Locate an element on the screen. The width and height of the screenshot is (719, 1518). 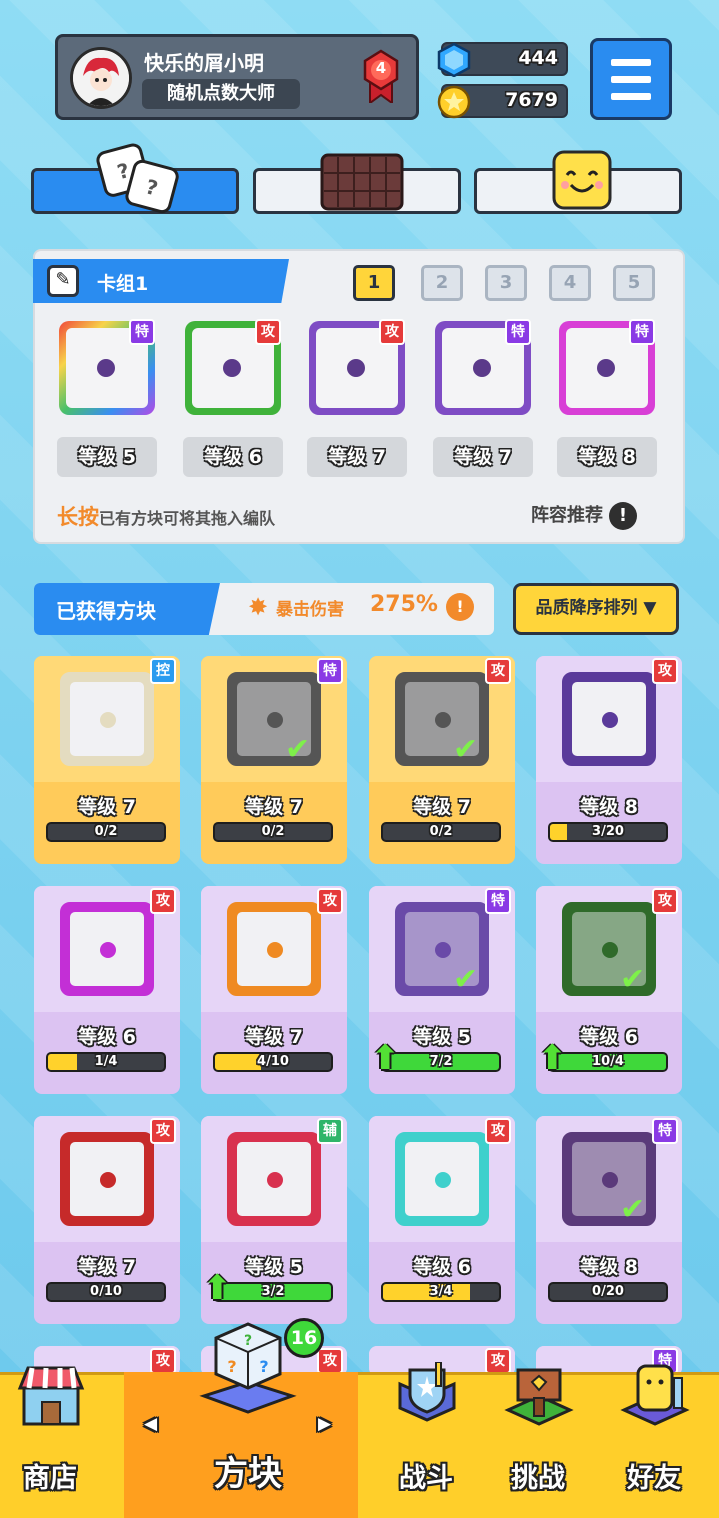
sort-dropdown: 品质降序排列 ▼ is located at coordinates (596, 609).